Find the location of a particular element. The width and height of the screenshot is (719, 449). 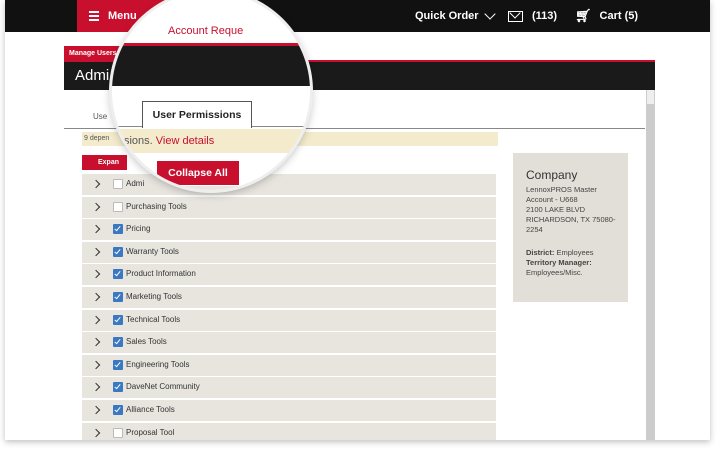

magnified-title-bar is located at coordinates (211, 66).